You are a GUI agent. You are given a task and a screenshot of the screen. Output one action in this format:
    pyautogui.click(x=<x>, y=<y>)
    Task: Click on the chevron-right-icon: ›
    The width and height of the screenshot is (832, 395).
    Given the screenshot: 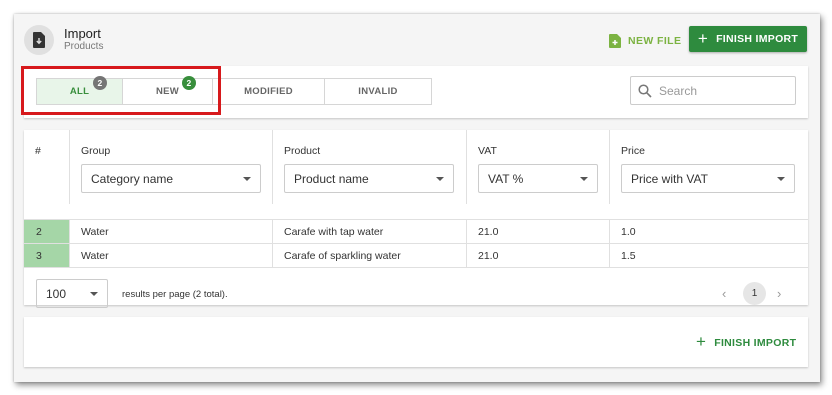 What is the action you would take?
    pyautogui.click(x=779, y=293)
    